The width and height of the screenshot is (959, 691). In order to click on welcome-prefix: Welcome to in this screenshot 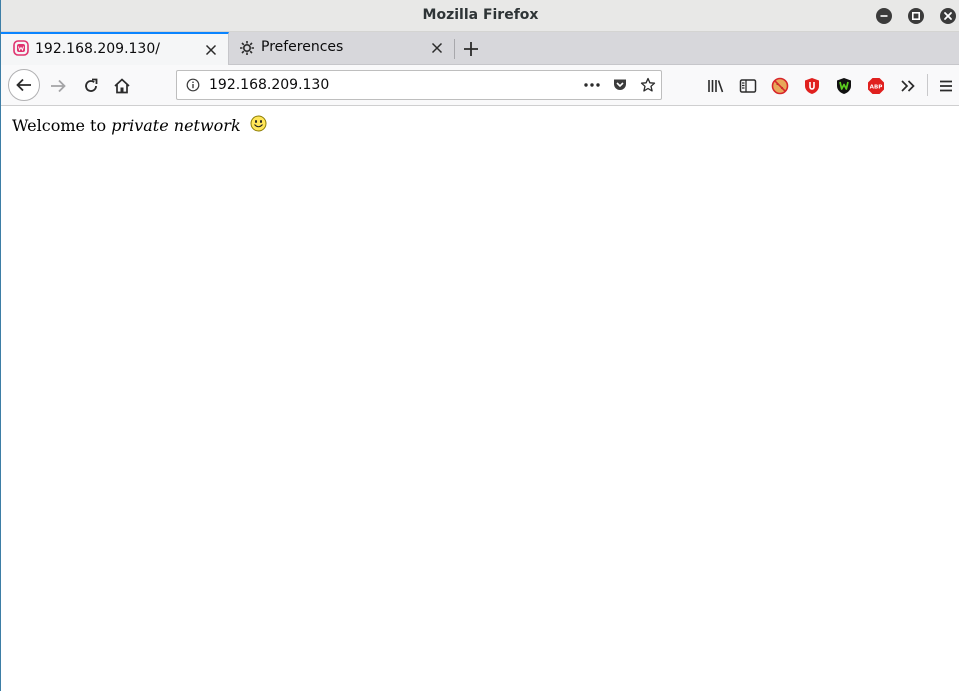, I will do `click(62, 125)`.